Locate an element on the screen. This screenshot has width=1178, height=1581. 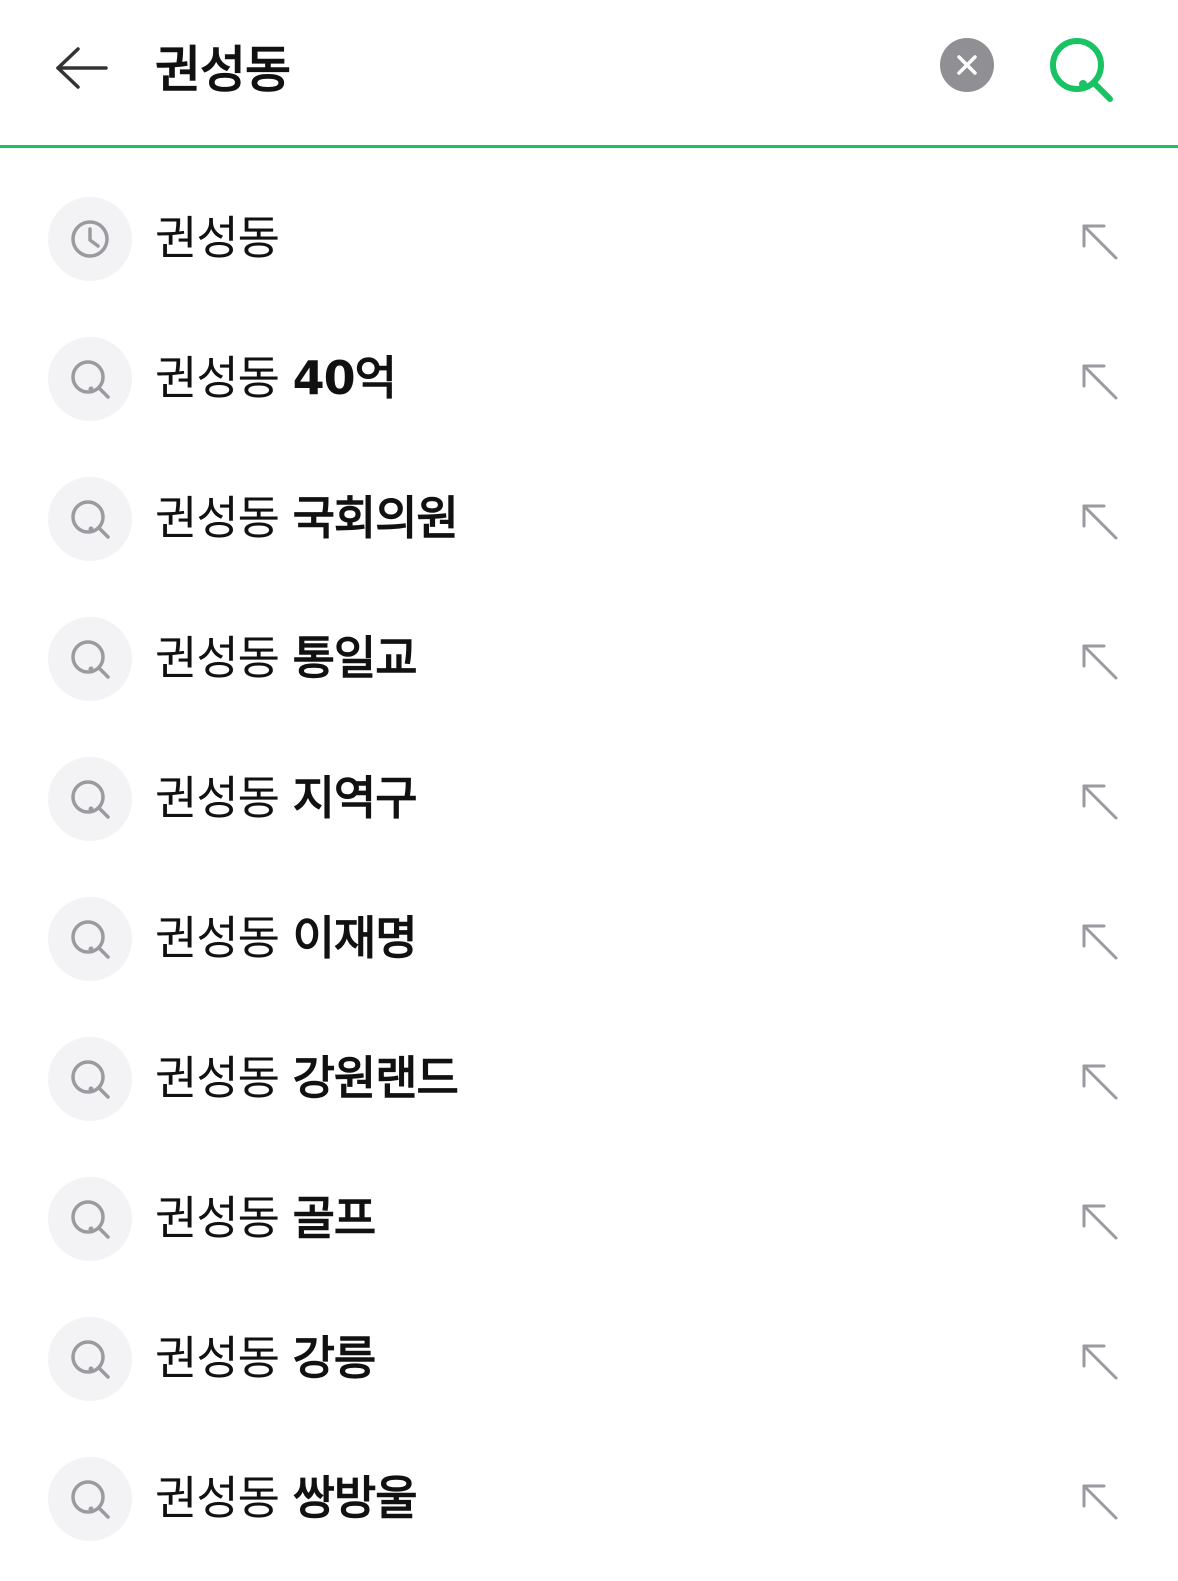
suggestion-completion-part: 이재명 is located at coordinates (355, 938).